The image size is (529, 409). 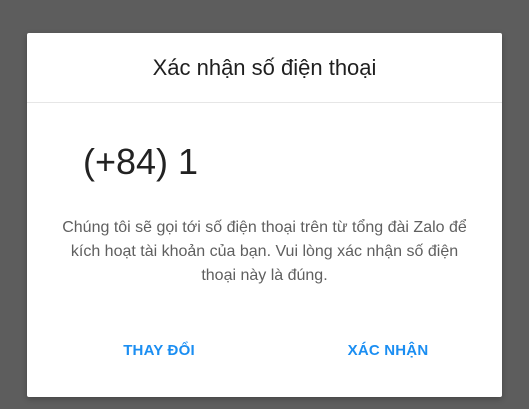 I want to click on confirm-button: XÁC NHẬN, so click(x=388, y=350).